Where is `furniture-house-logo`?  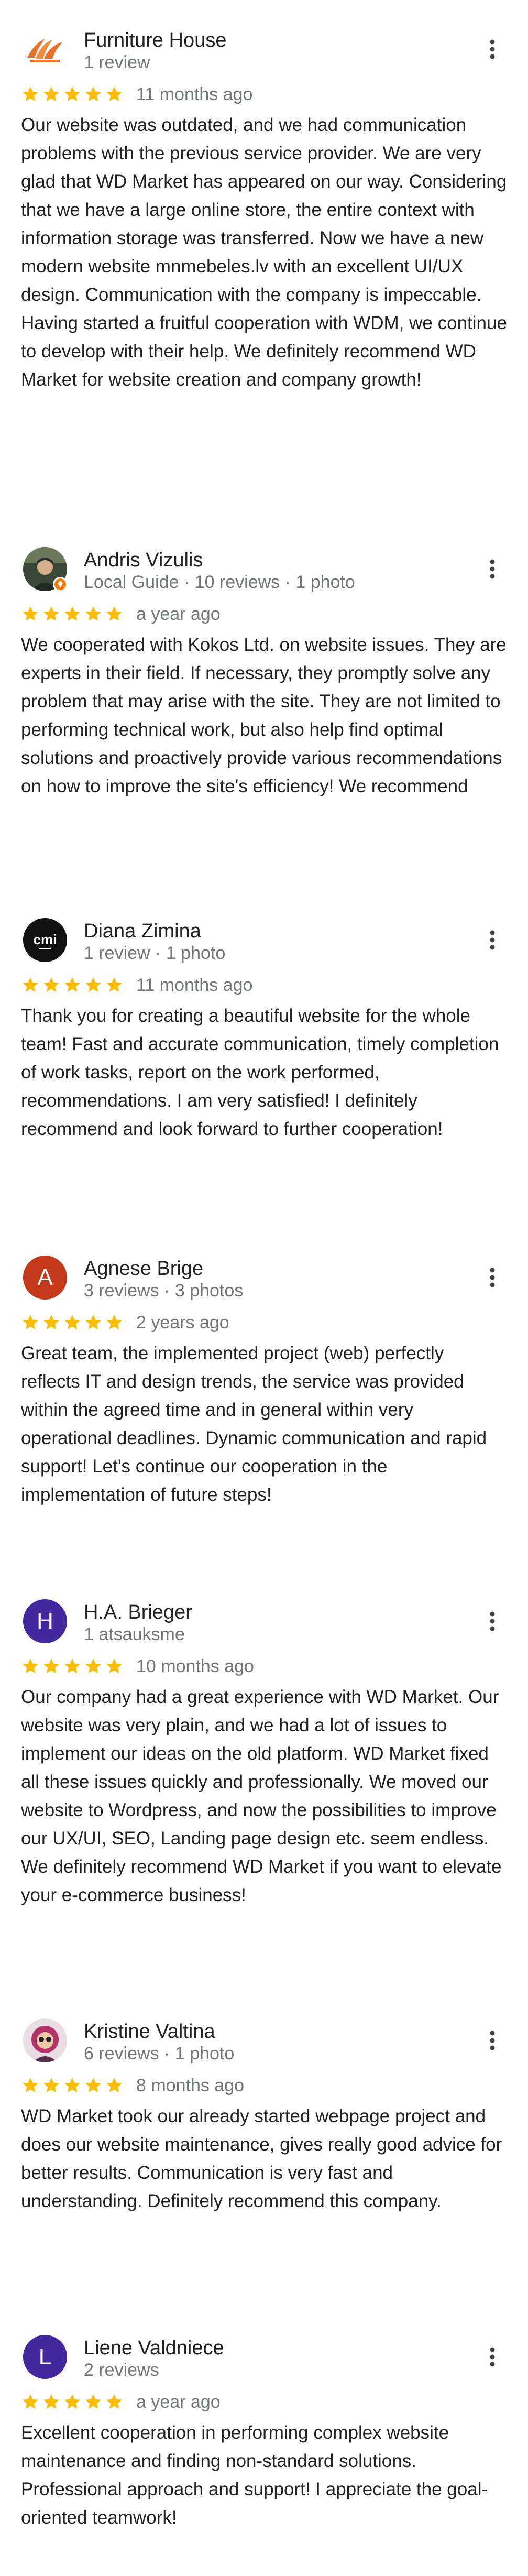 furniture-house-logo is located at coordinates (45, 49).